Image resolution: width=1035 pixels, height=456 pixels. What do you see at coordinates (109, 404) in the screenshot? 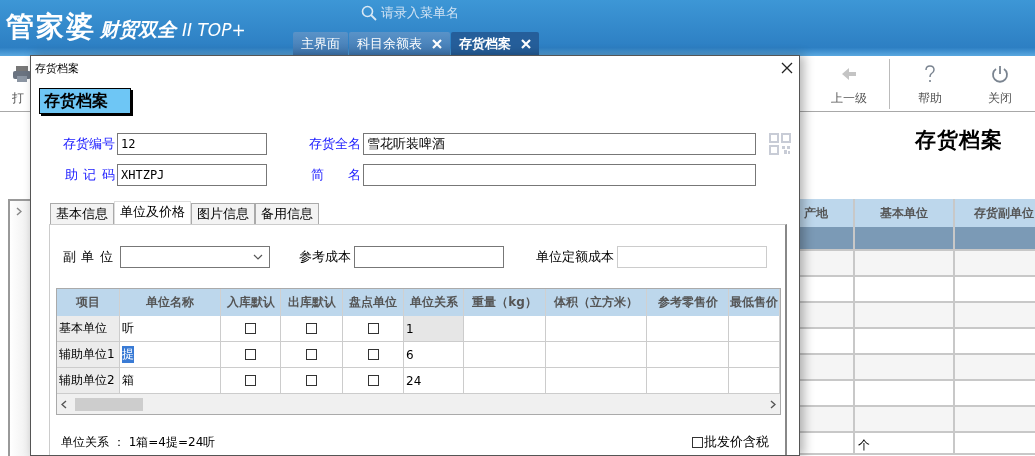
I see `scrollbar-thumb` at bounding box center [109, 404].